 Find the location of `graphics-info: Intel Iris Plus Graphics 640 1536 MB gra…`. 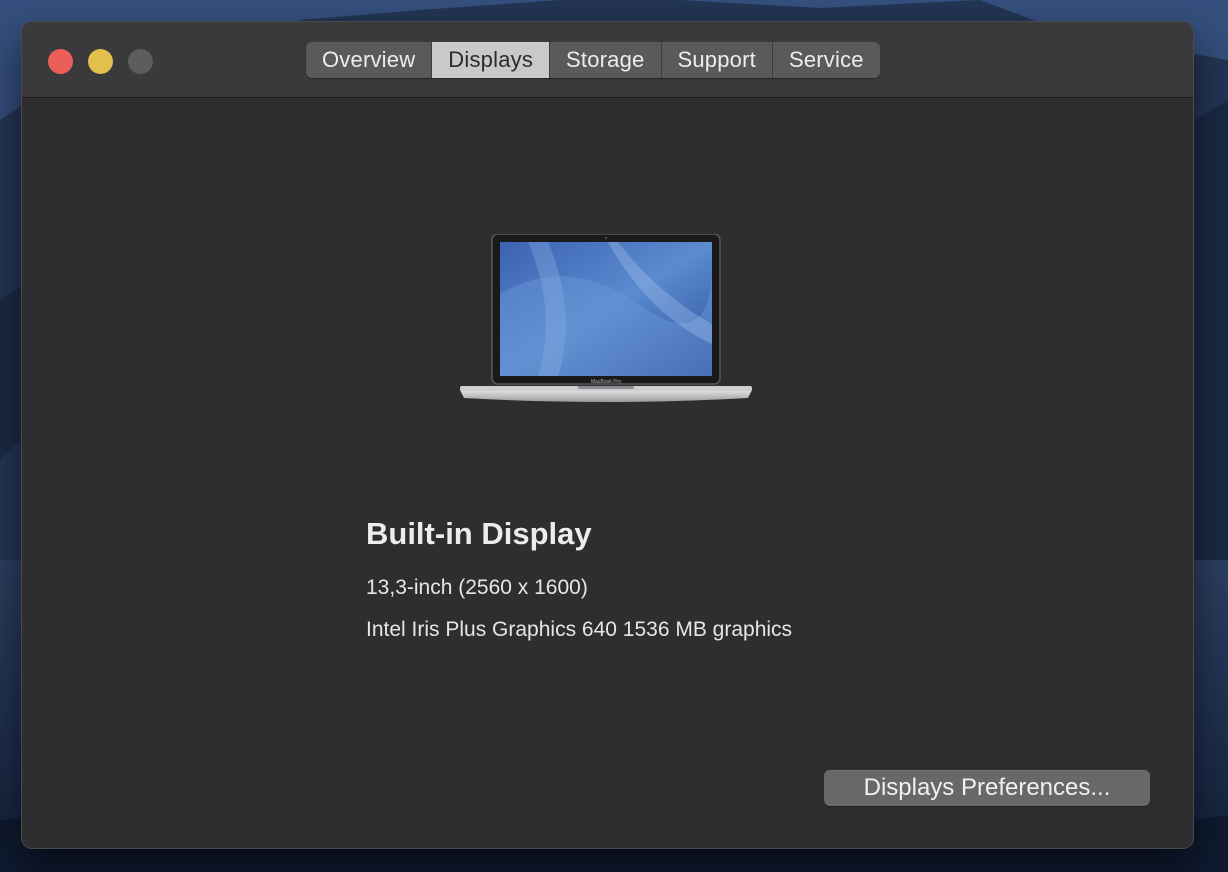

graphics-info: Intel Iris Plus Graphics 640 1536 MB gra… is located at coordinates (579, 629).